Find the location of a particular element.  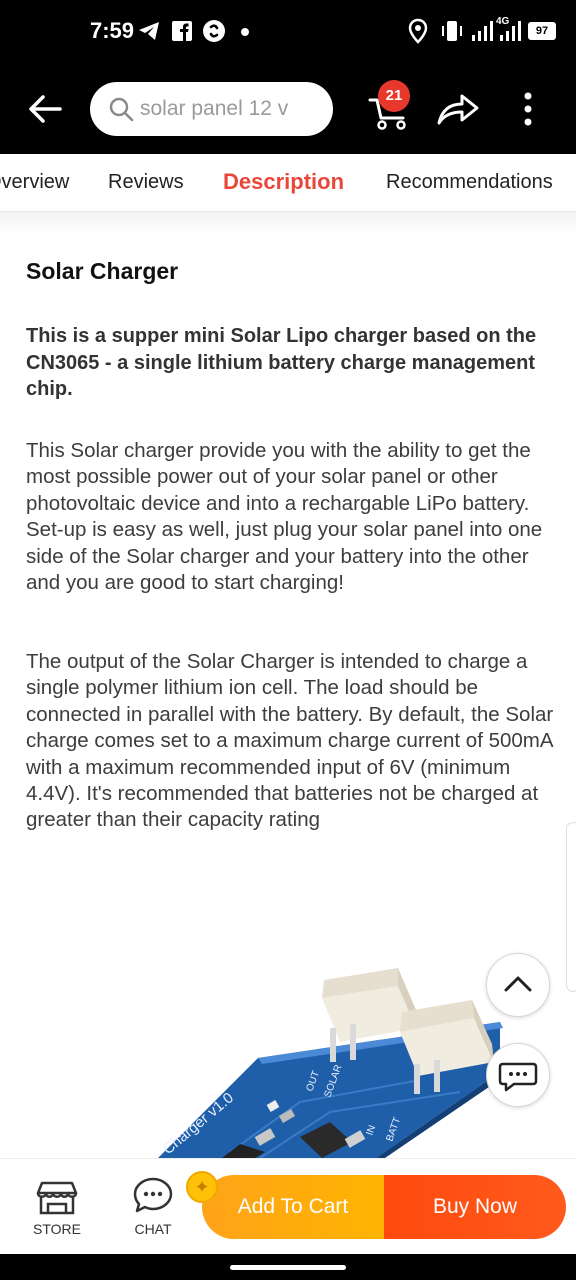

tab-overview: Overview is located at coordinates (34, 182).